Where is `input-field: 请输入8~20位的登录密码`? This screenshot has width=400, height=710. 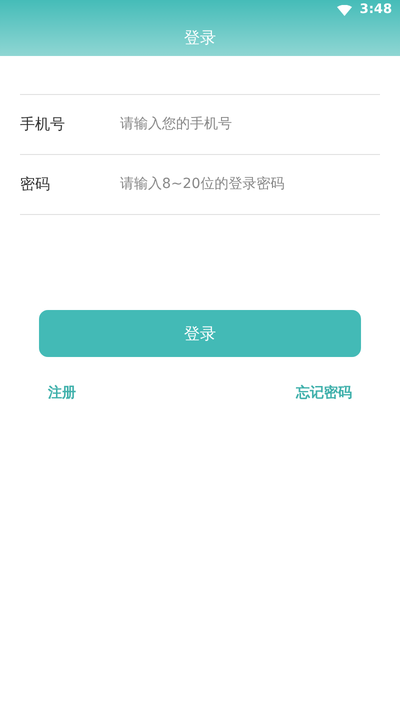 input-field: 请输入8~20位的登录密码 is located at coordinates (249, 184).